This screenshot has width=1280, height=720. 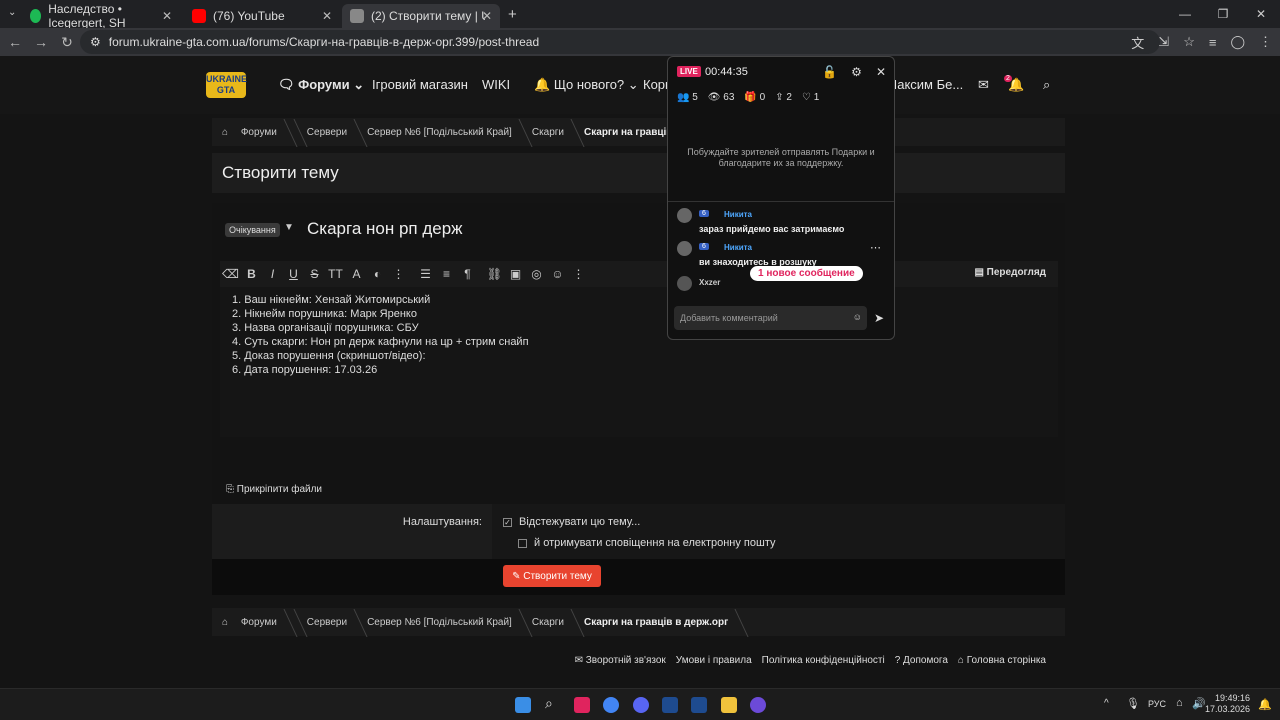 I want to click on footer-link-help: ? Допомога, so click(x=921, y=660).